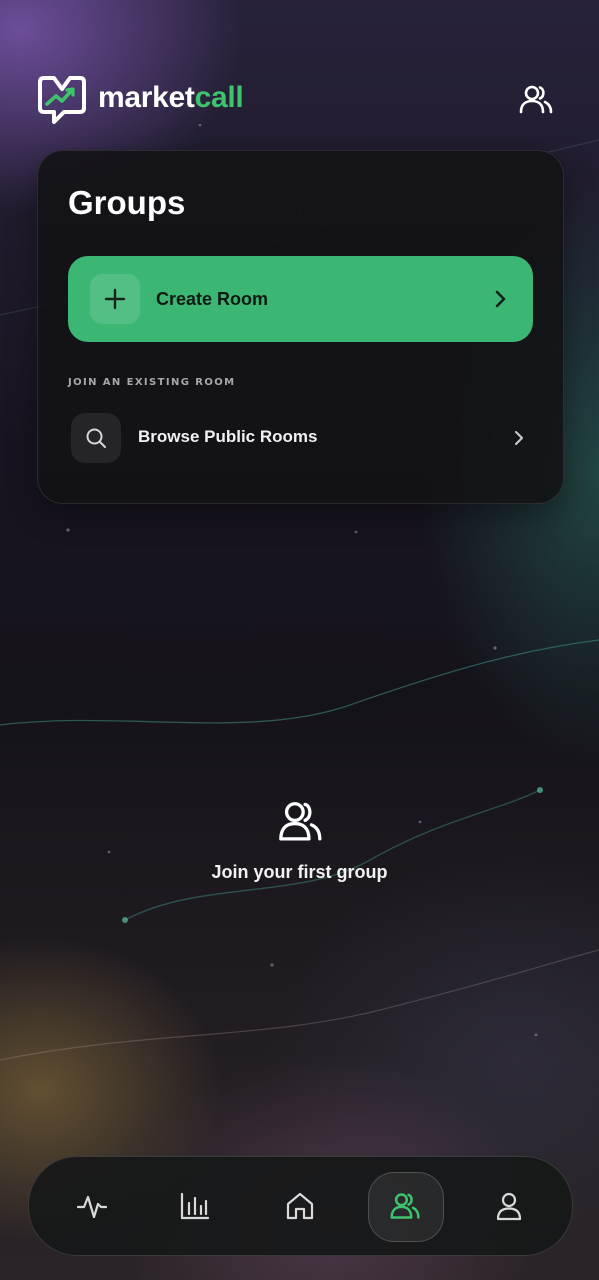 This screenshot has height=1280, width=599. I want to click on page-title: Groups, so click(127, 202).